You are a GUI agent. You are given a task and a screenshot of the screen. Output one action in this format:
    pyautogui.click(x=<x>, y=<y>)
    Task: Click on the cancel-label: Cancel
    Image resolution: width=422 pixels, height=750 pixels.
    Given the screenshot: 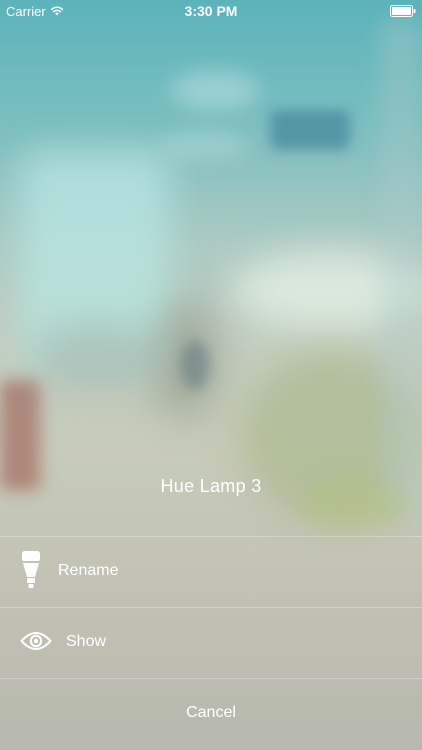 What is the action you would take?
    pyautogui.click(x=211, y=712)
    